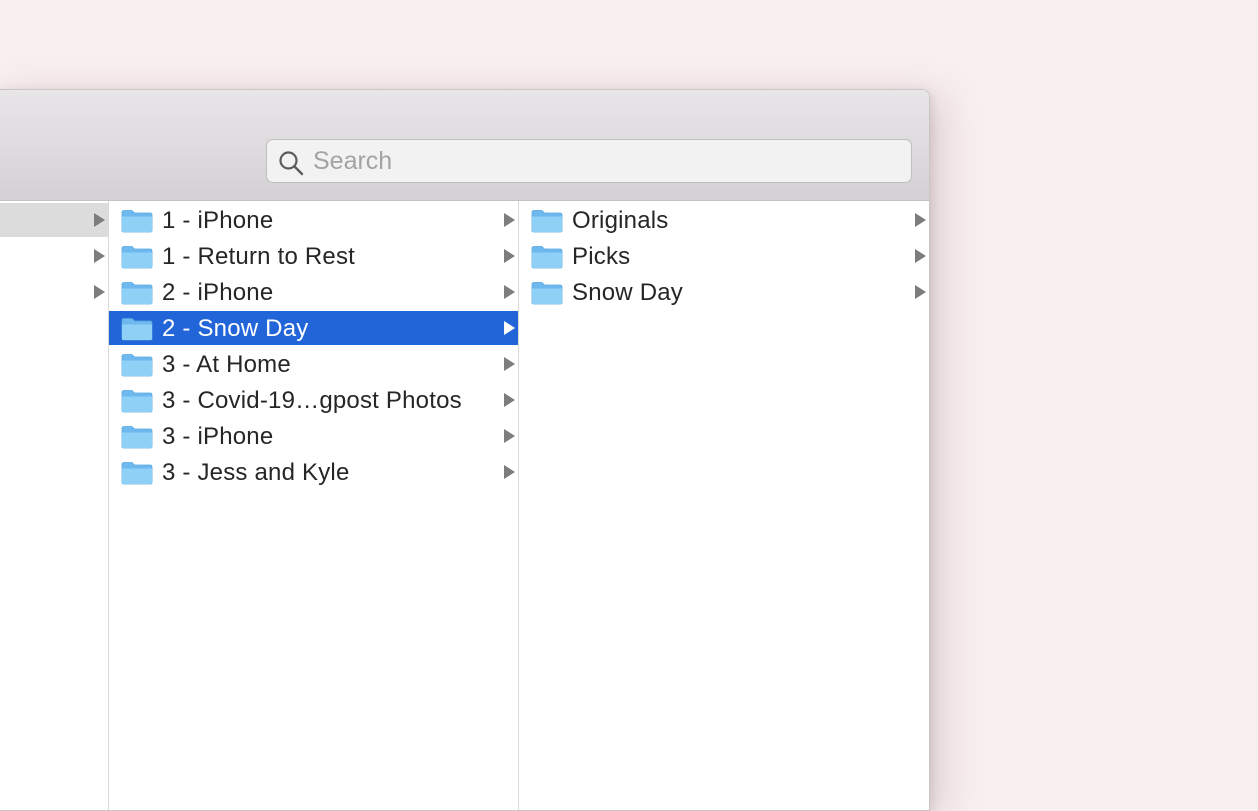 The width and height of the screenshot is (1258, 811). What do you see at coordinates (218, 436) in the screenshot?
I see `folder-label: 3 - iPhone` at bounding box center [218, 436].